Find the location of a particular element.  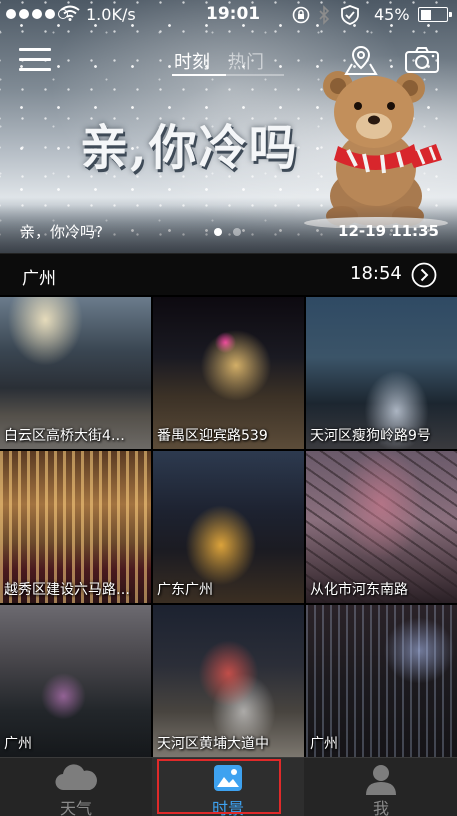

cloud-icon is located at coordinates (76, 777).